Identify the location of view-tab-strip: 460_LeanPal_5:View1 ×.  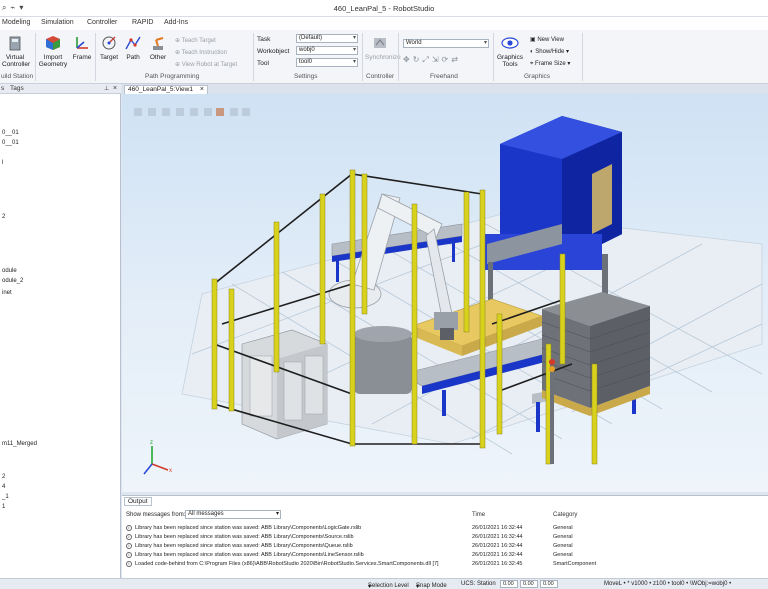
(445, 89).